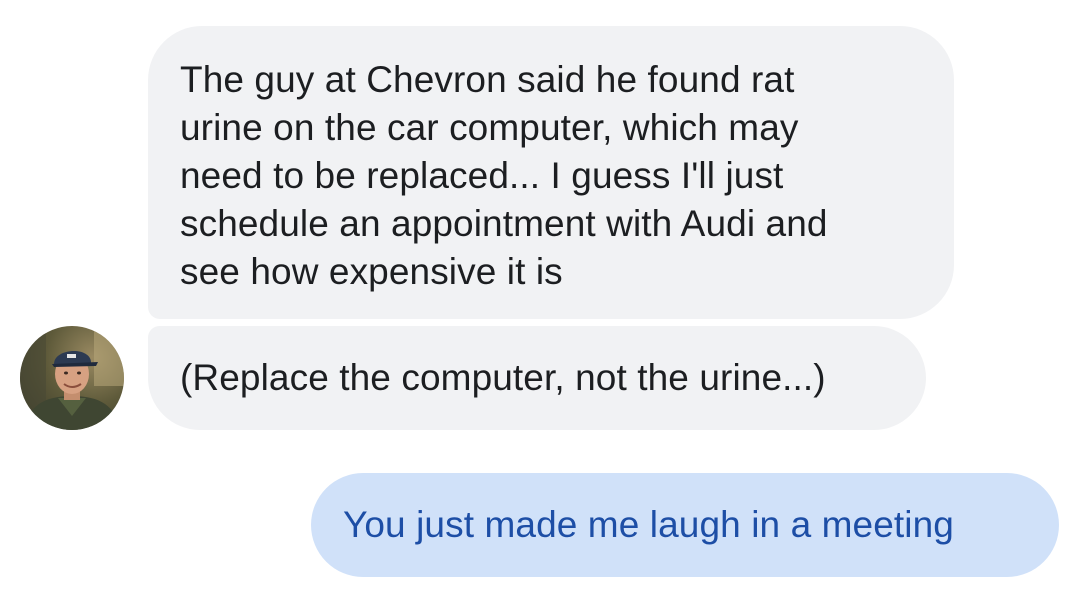 This screenshot has height=608, width=1080. I want to click on message-text-line: schedule an appointment with Audi and, so click(504, 223).